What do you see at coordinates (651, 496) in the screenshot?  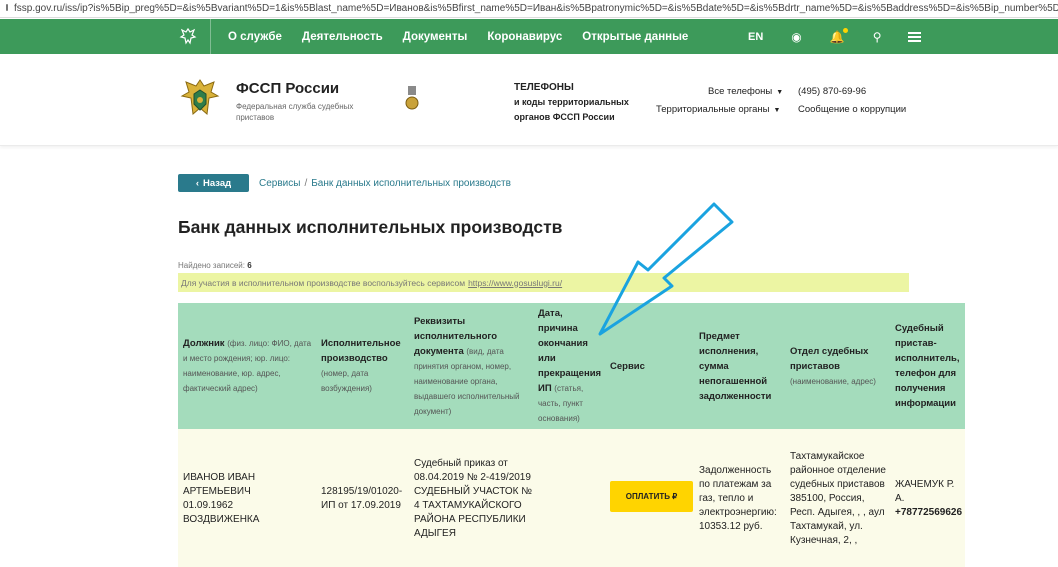 I see `pay-button: ОПЛАТИТЬ ₽` at bounding box center [651, 496].